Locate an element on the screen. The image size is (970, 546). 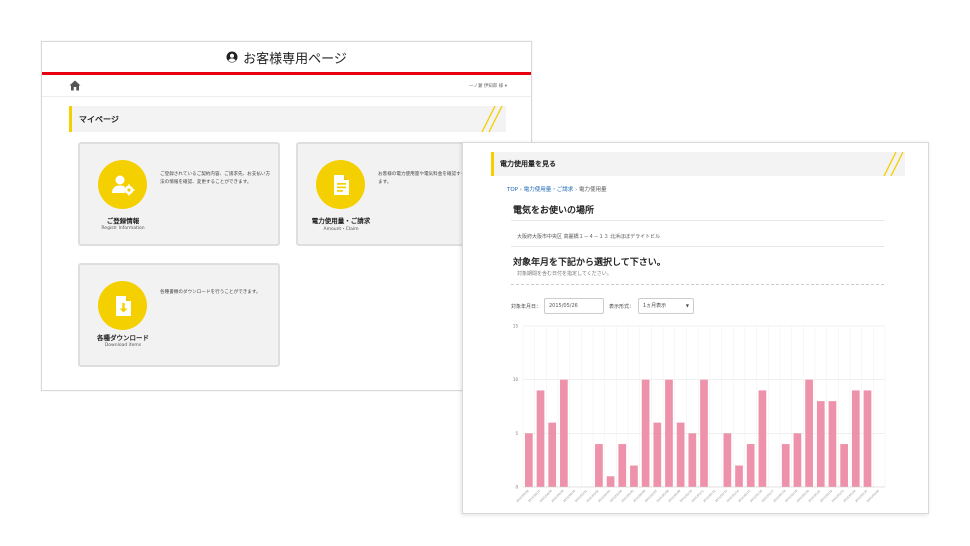
page-title: お客様専用ページ is located at coordinates (295, 59).